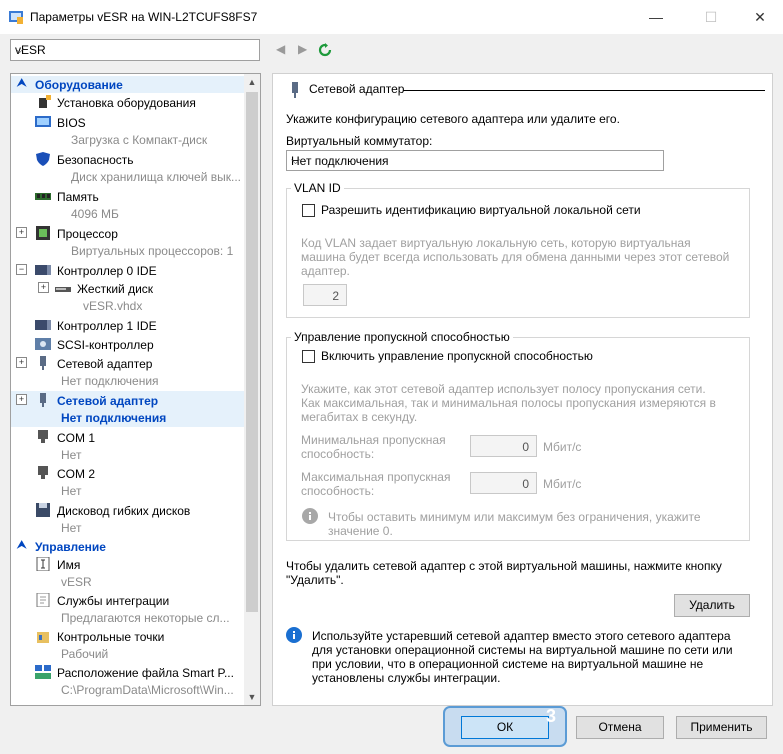  What do you see at coordinates (656, 17) in the screenshot?
I see `minimize-button: —` at bounding box center [656, 17].